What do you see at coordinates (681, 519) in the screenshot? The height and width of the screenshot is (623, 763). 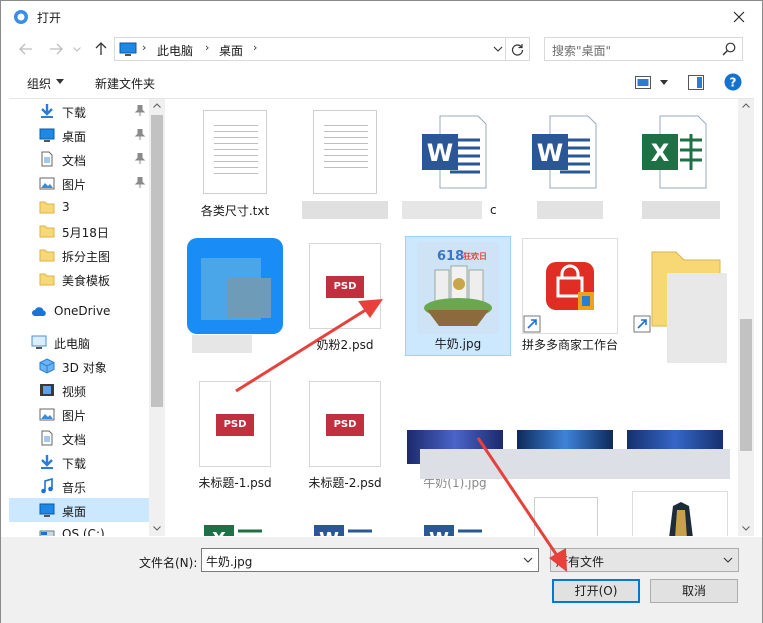 I see `game-logo-icon` at bounding box center [681, 519].